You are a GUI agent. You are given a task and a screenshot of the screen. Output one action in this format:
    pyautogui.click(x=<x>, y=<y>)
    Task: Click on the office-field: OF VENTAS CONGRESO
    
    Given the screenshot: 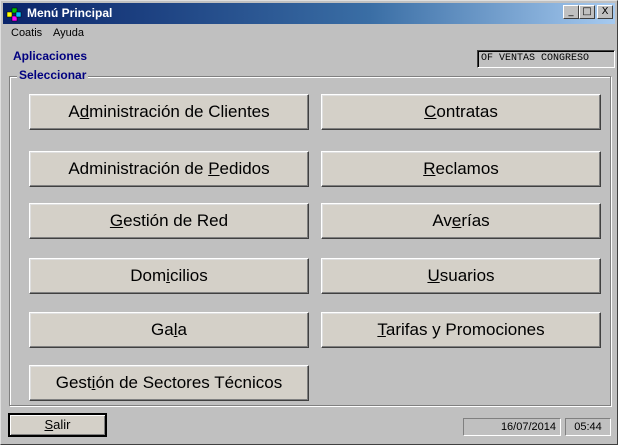 What is the action you would take?
    pyautogui.click(x=546, y=59)
    